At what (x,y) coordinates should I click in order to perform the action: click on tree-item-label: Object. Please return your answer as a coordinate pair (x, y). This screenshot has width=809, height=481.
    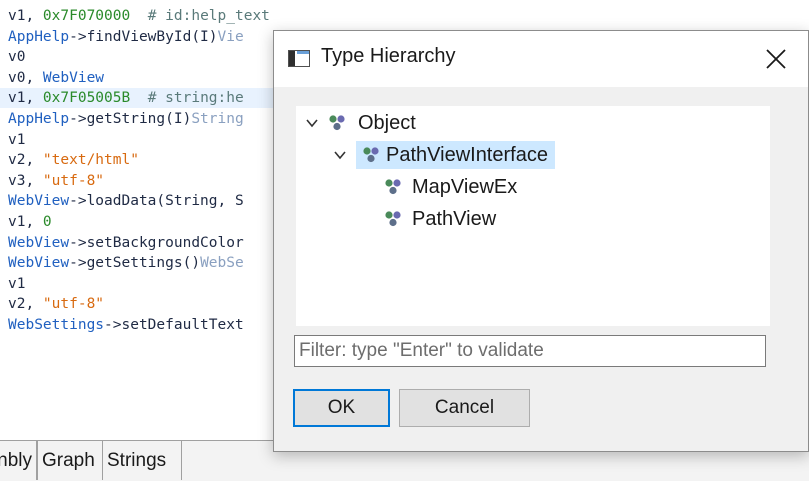
    Looking at the image, I should click on (387, 123).